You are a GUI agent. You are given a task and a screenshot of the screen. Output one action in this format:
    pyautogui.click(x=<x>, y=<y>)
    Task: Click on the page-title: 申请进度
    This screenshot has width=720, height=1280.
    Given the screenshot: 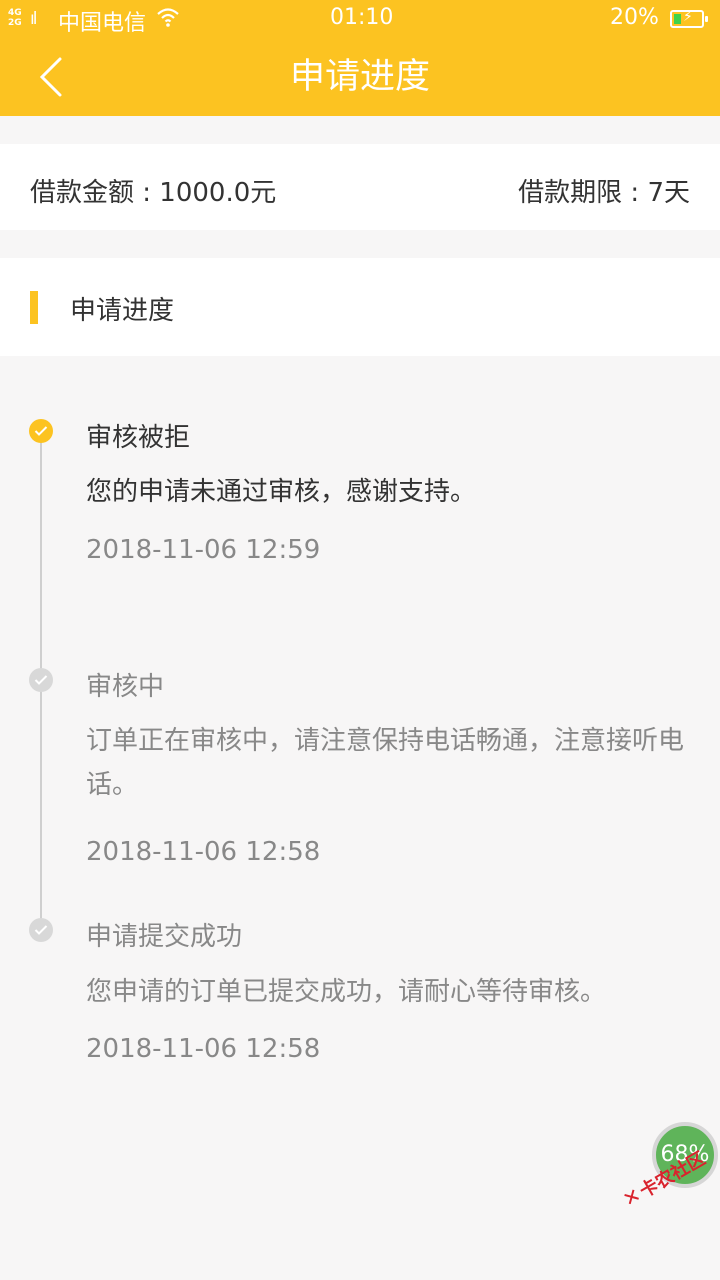 What is the action you would take?
    pyautogui.click(x=359, y=77)
    